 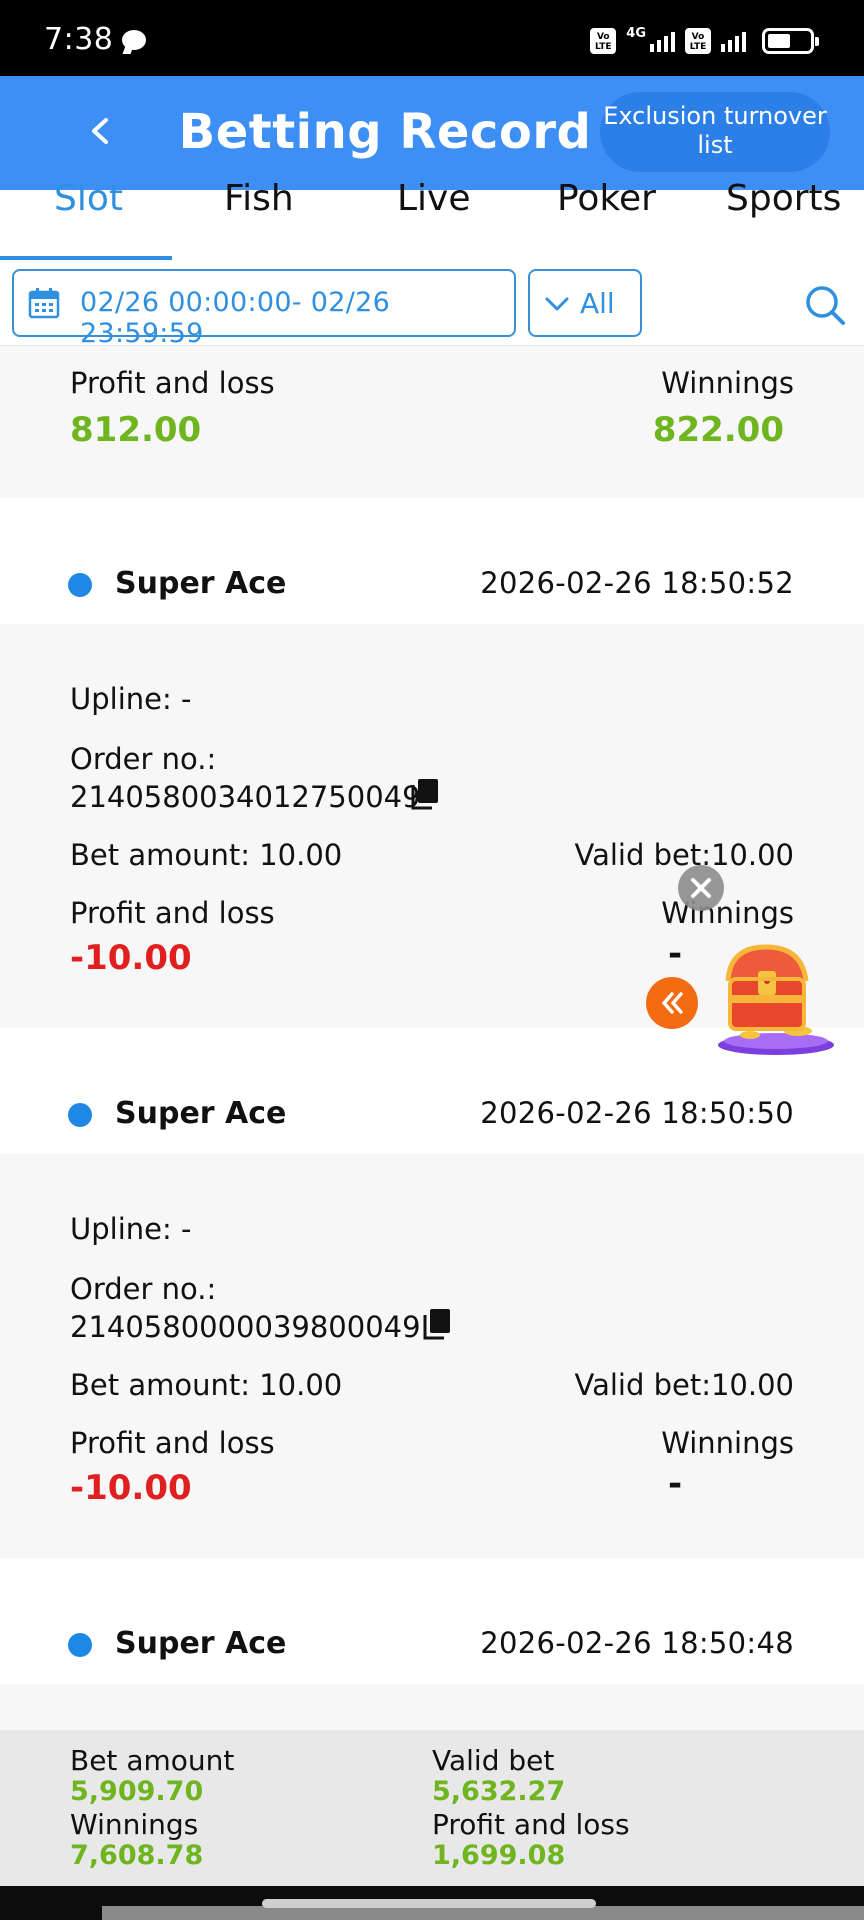 I want to click on record-time: 2026-02-26 18:50:50, so click(x=637, y=1113).